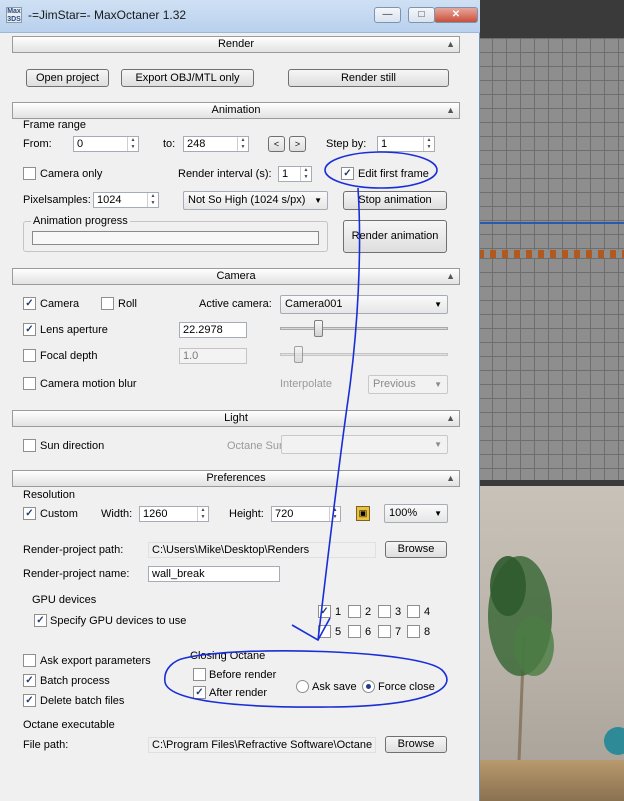  What do you see at coordinates (311, 629) in the screenshot?
I see `annotation-arrow-head` at bounding box center [311, 629].